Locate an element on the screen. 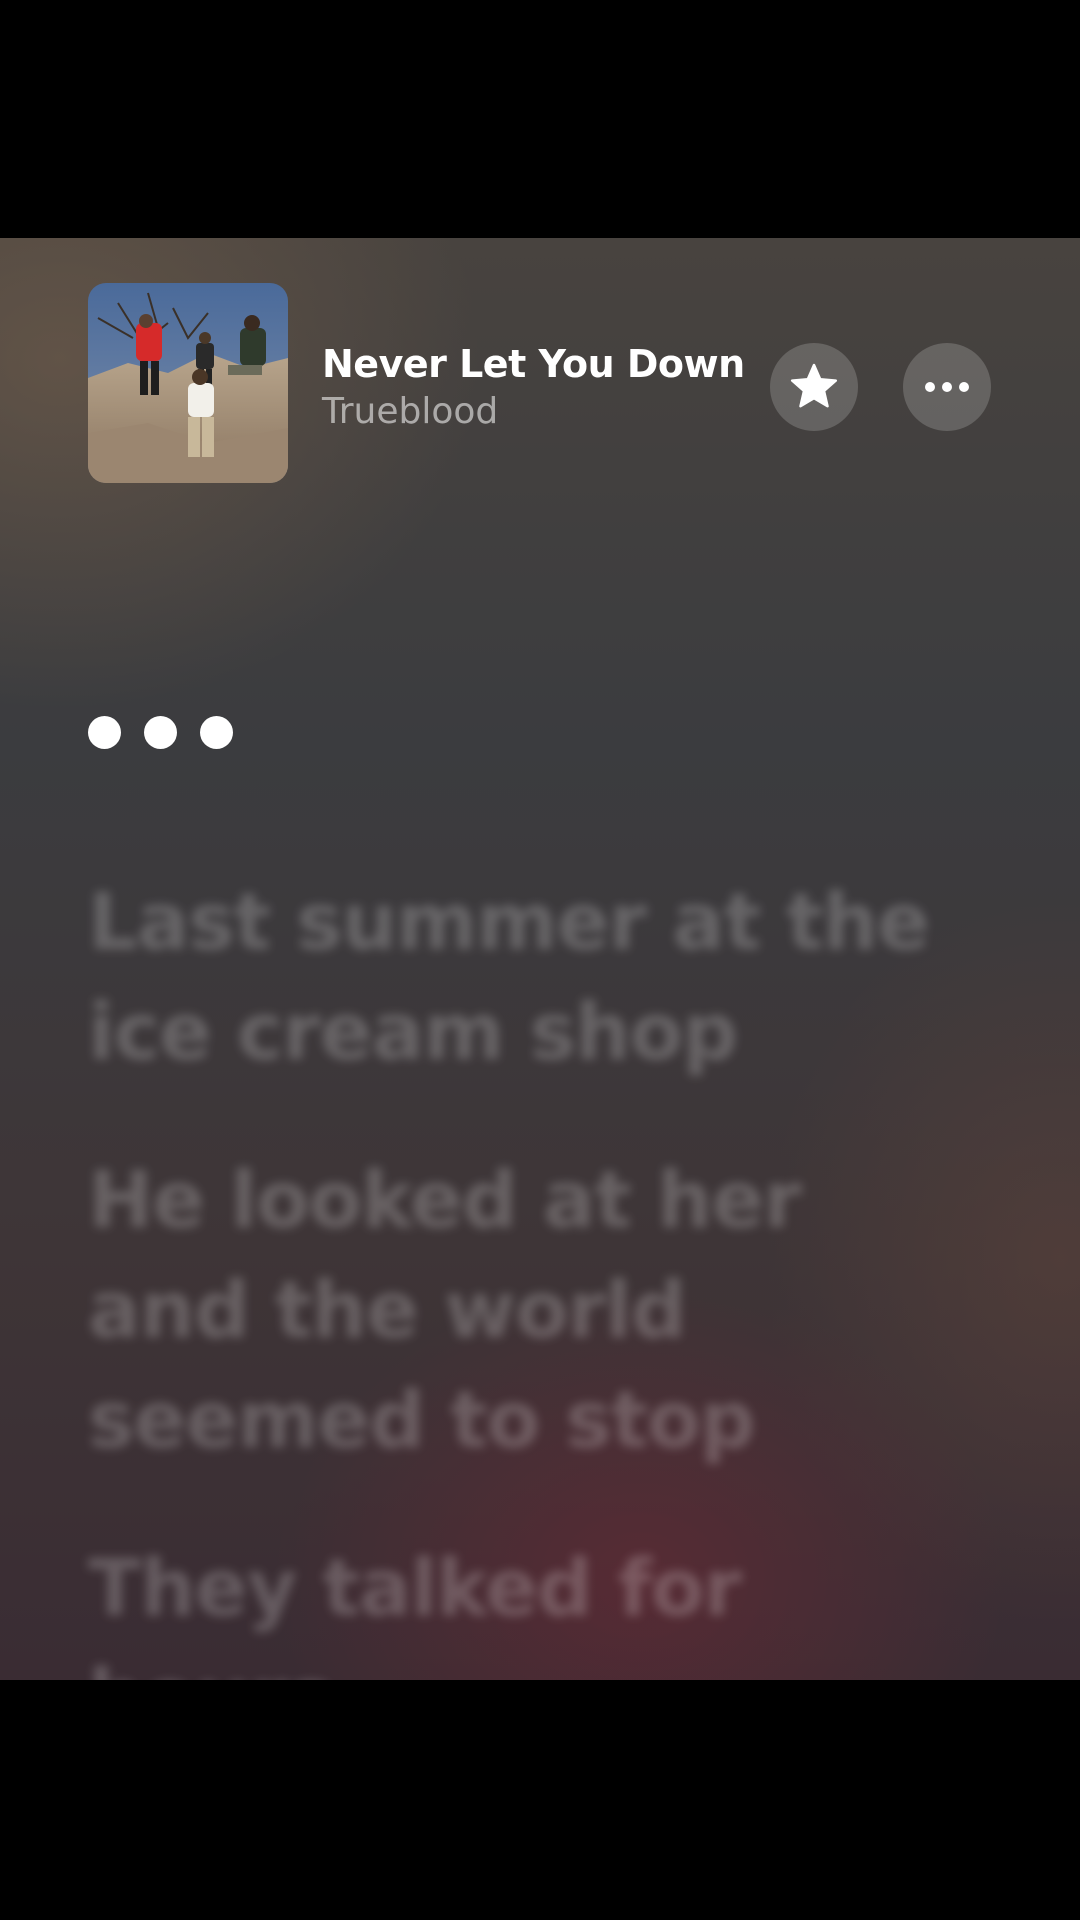  star-icon is located at coordinates (814, 385).